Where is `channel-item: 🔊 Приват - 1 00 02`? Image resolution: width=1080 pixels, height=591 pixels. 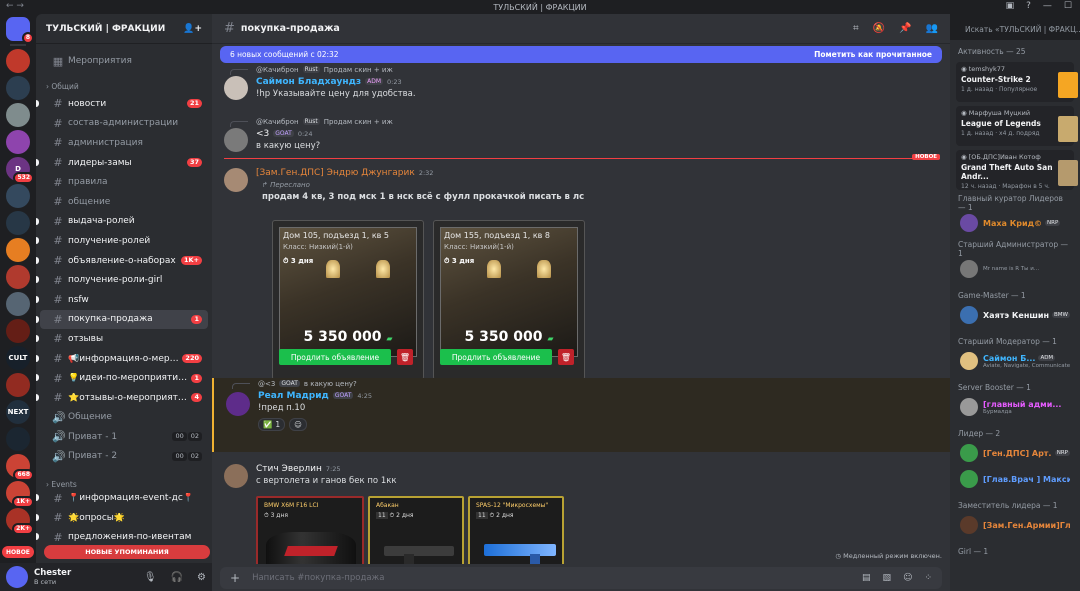
channel-item: 🔊 Приват - 1 00 02 is located at coordinates (124, 437).